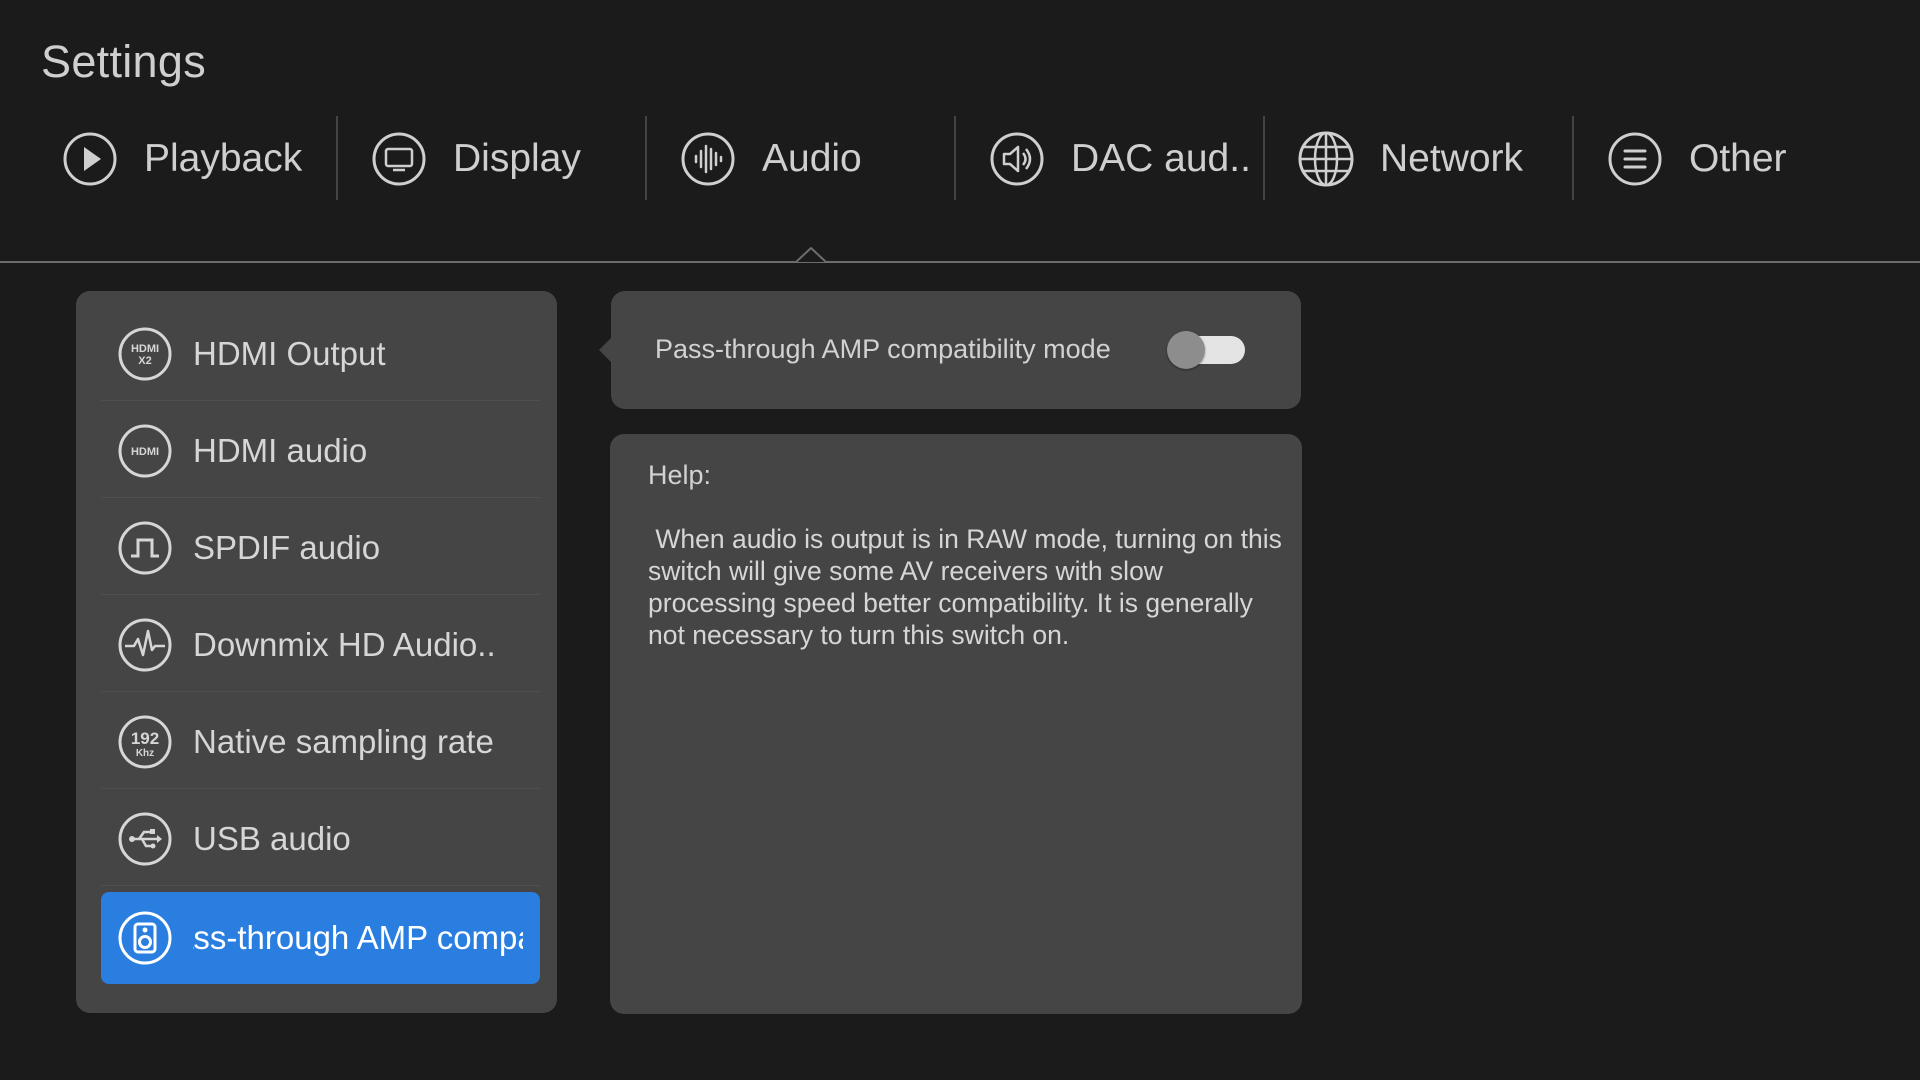  What do you see at coordinates (1206, 350) in the screenshot?
I see `passthrough-amp-toggle-switch` at bounding box center [1206, 350].